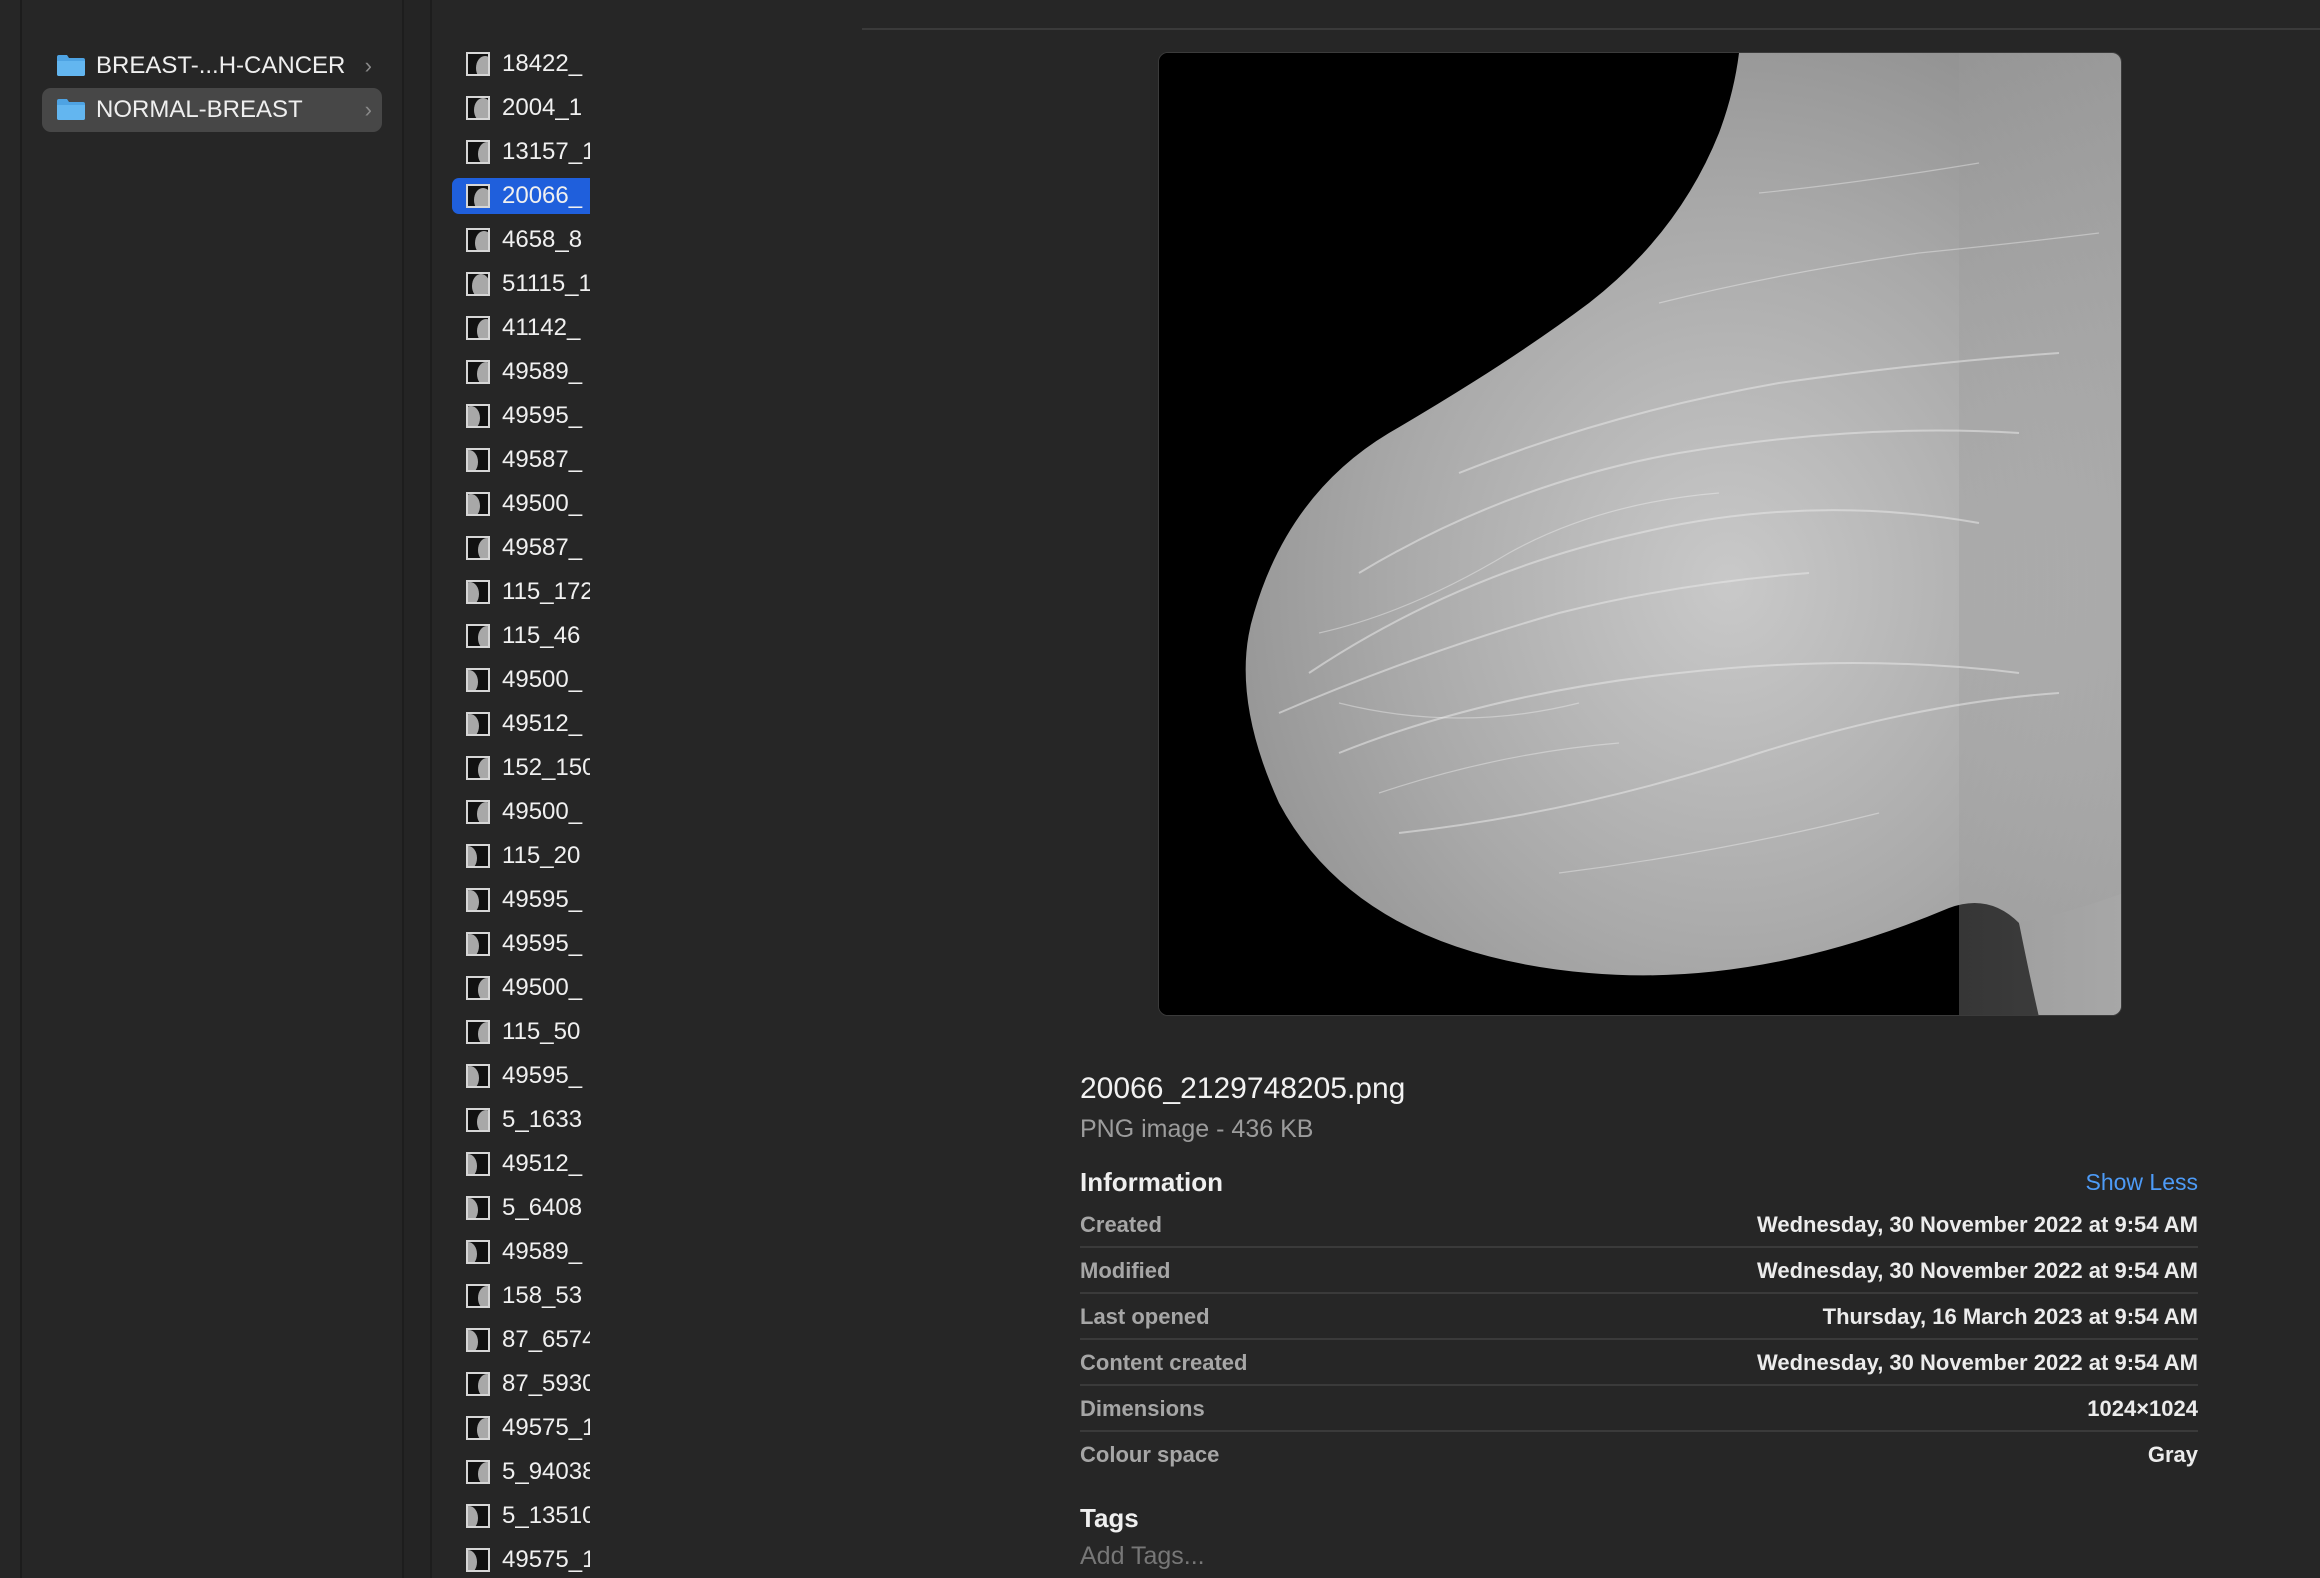 This screenshot has height=1578, width=2320. I want to click on info-value: 1024×1024, so click(2142, 1408).